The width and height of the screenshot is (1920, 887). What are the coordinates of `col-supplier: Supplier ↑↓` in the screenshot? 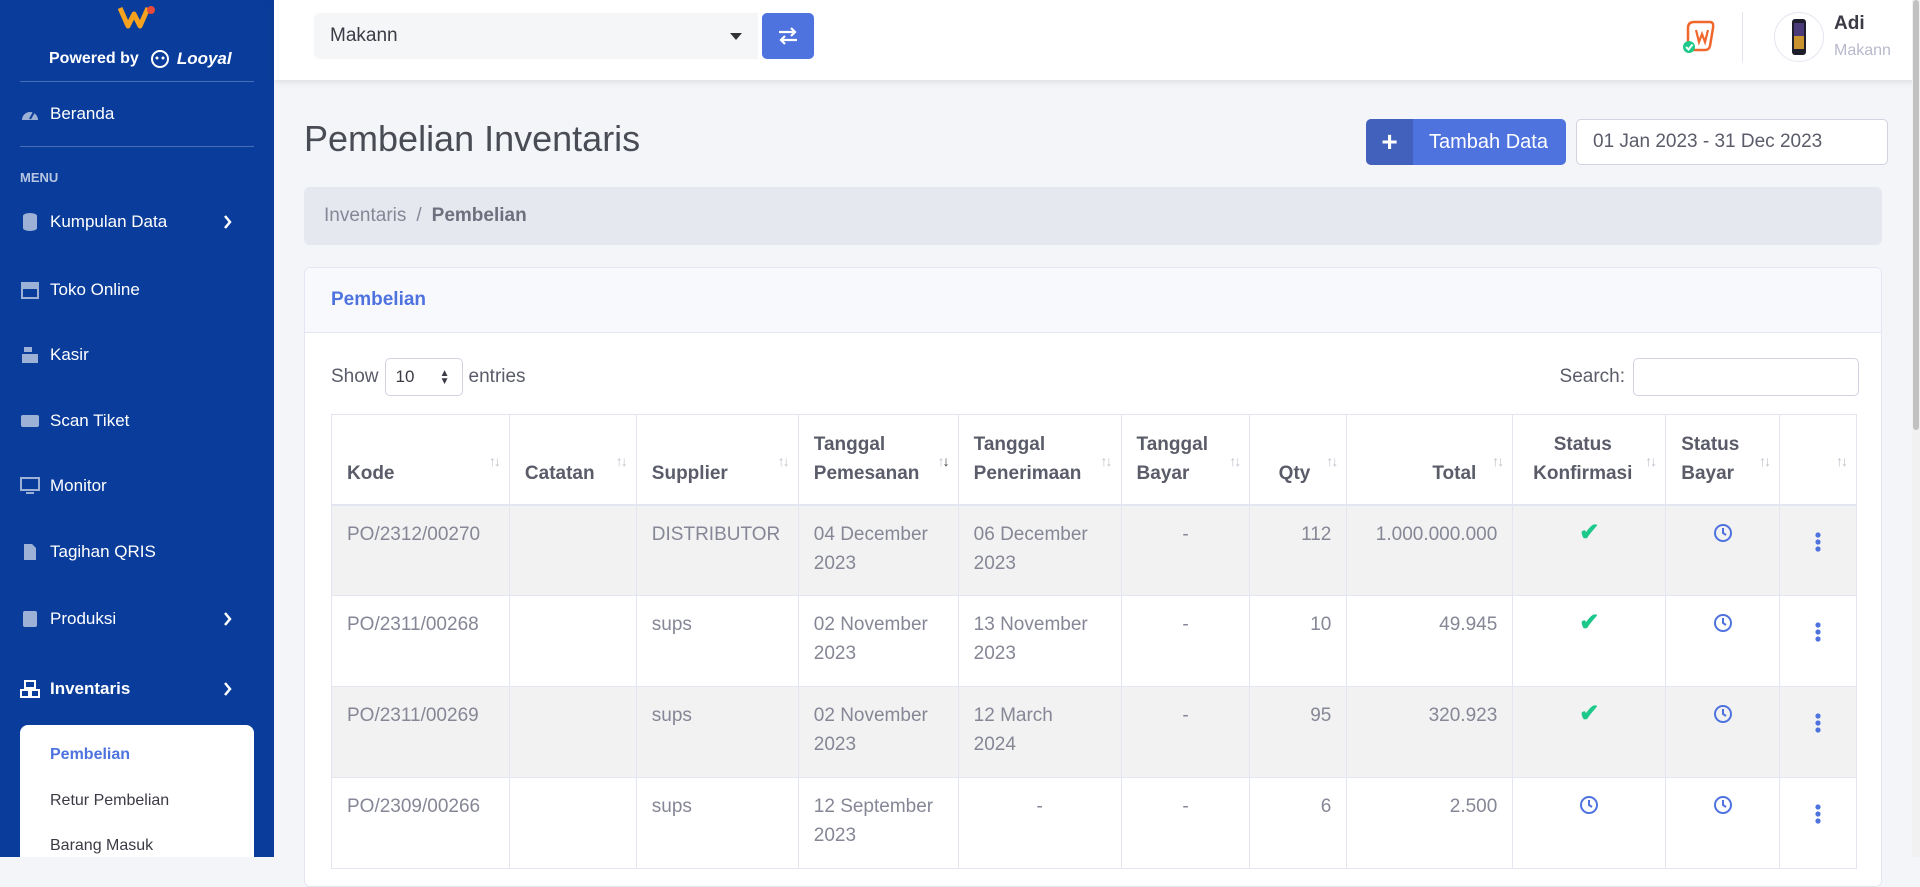 It's located at (717, 460).